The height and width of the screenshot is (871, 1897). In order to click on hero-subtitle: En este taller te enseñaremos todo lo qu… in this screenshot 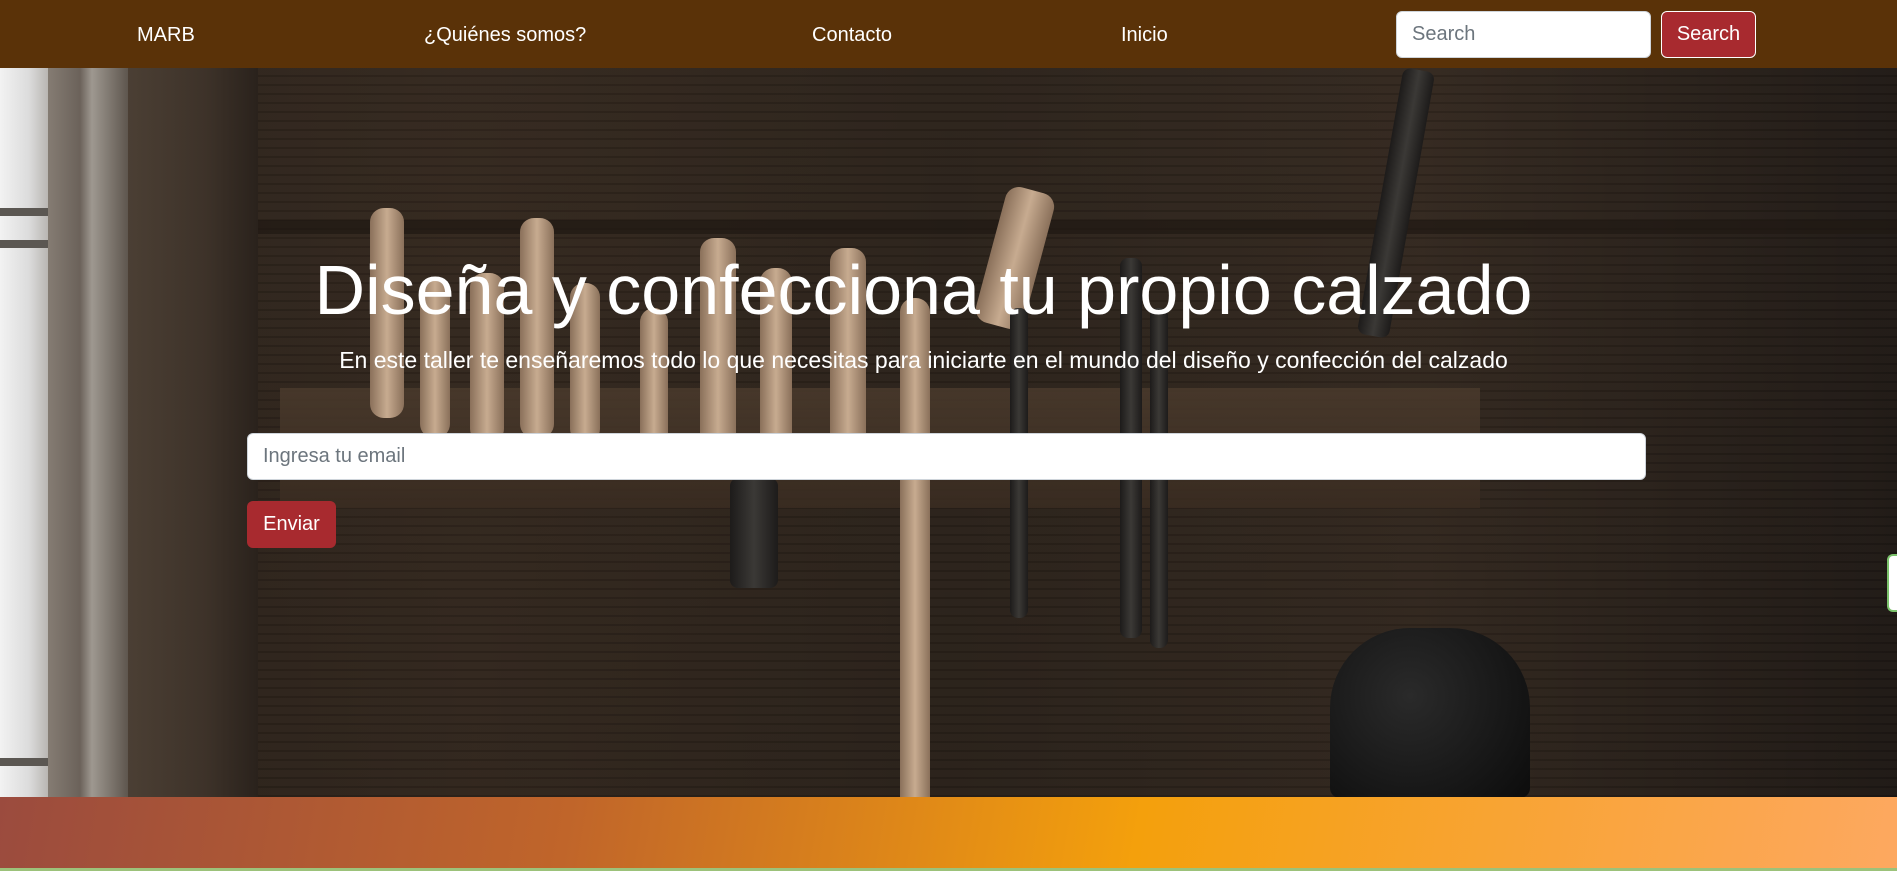, I will do `click(948, 361)`.